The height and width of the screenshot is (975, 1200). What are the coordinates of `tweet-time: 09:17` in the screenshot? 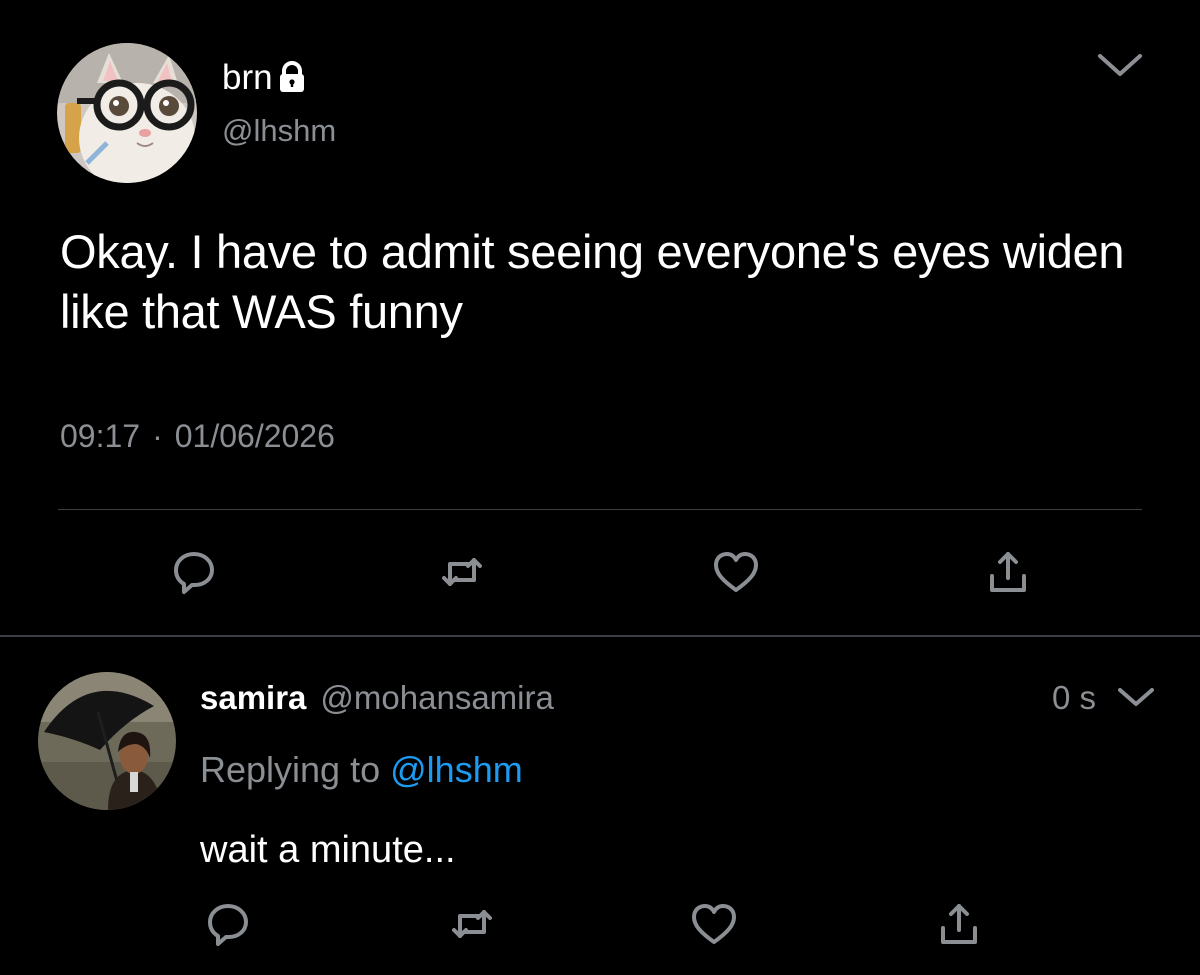 It's located at (100, 436).